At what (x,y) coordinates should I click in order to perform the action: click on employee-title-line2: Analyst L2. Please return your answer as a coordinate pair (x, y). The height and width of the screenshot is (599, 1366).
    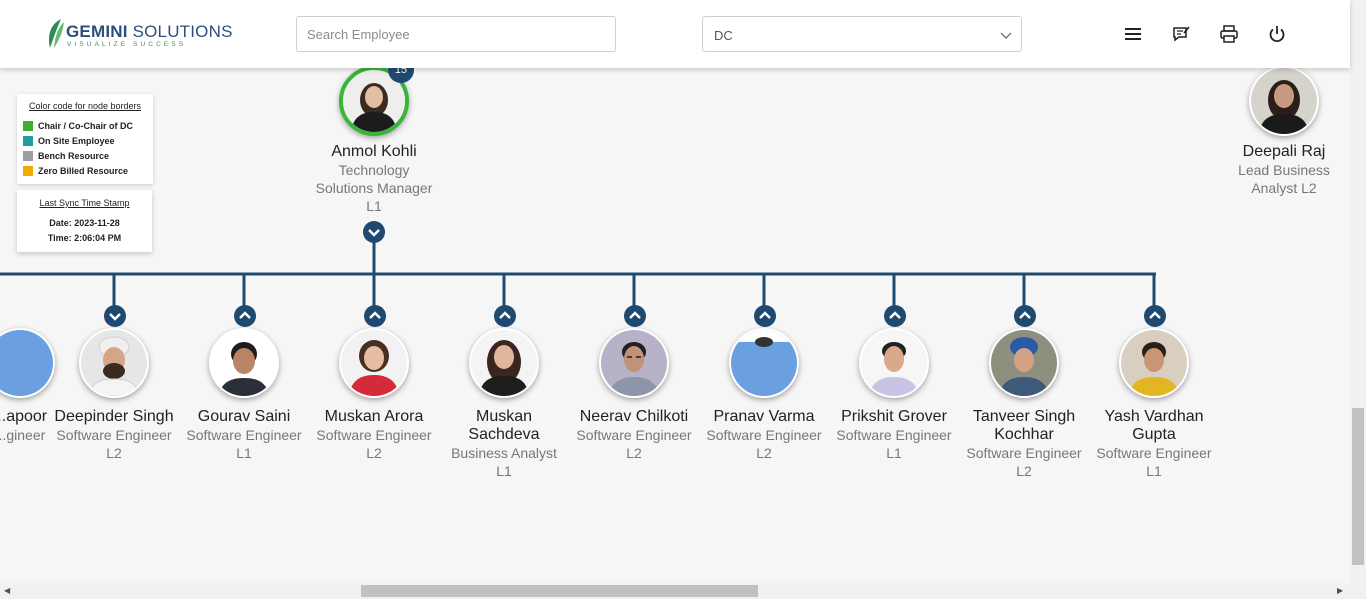
    Looking at the image, I should click on (1284, 188).